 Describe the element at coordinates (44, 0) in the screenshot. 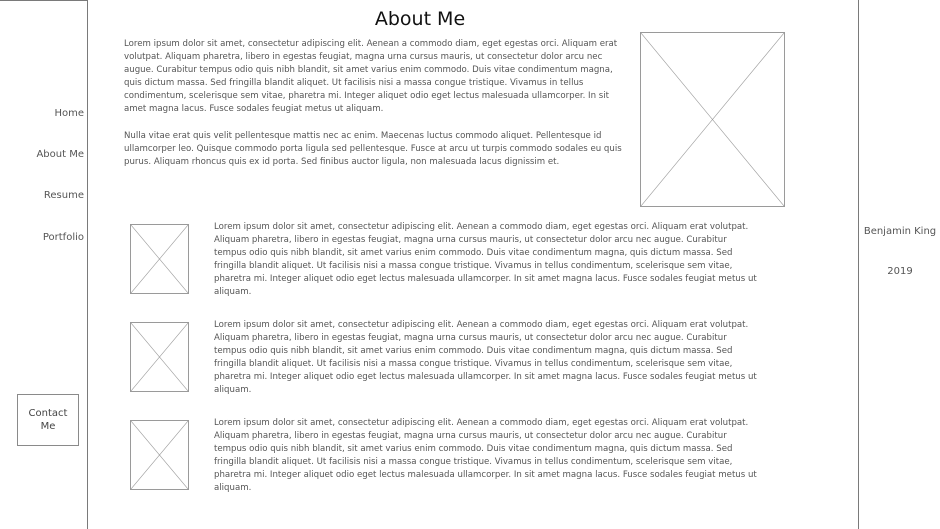

I see `sidebar-divider` at that location.